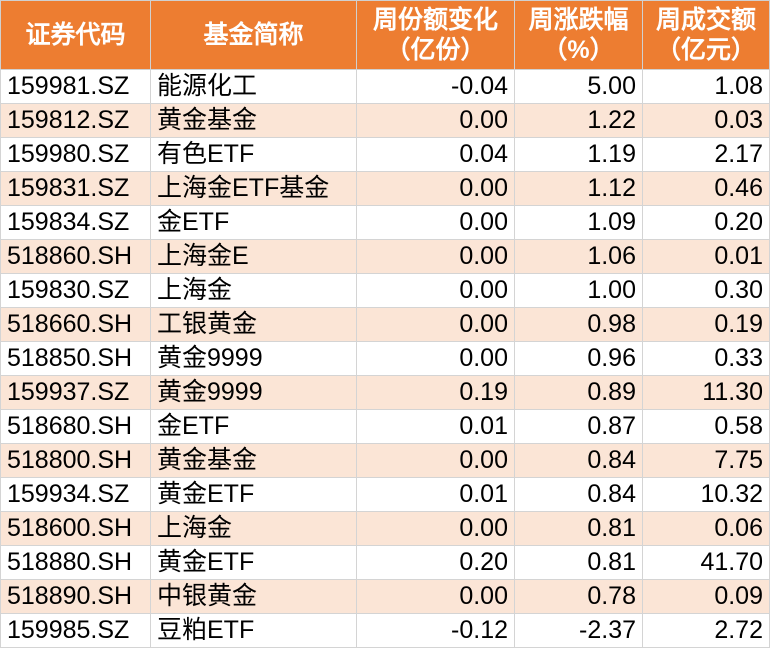 This screenshot has height=648, width=770. I want to click on header-label: 周成交额, so click(705, 20).